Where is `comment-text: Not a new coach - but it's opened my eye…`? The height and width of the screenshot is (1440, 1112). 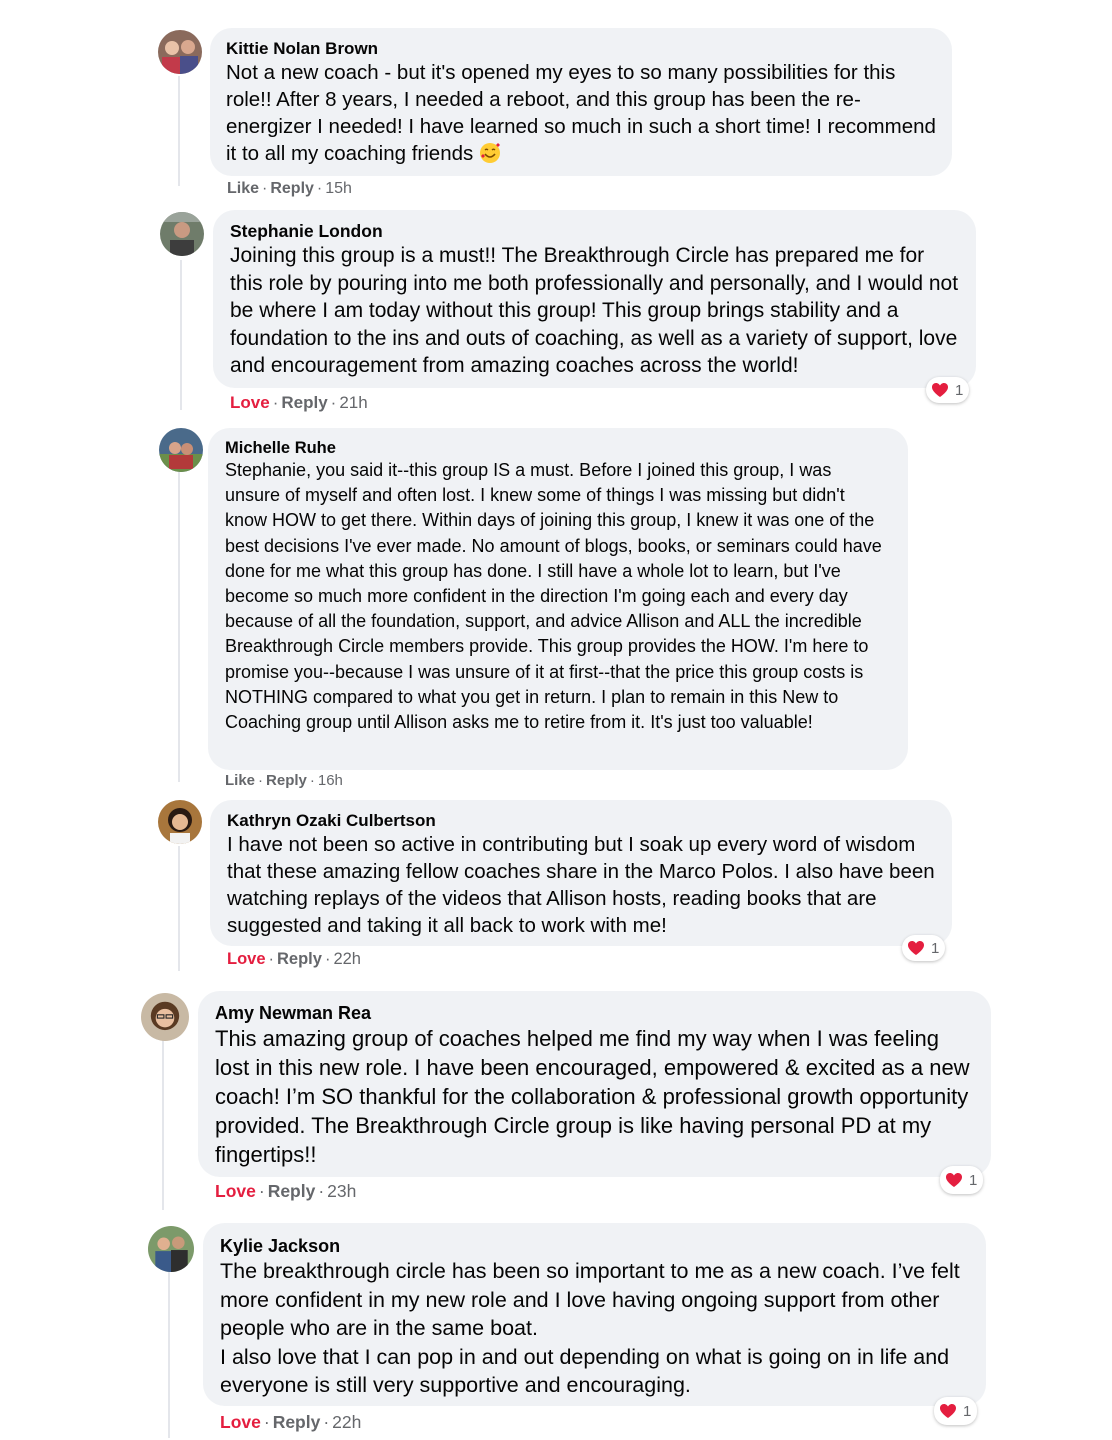
comment-text: Not a new coach - but it's opened my eye… is located at coordinates (584, 113).